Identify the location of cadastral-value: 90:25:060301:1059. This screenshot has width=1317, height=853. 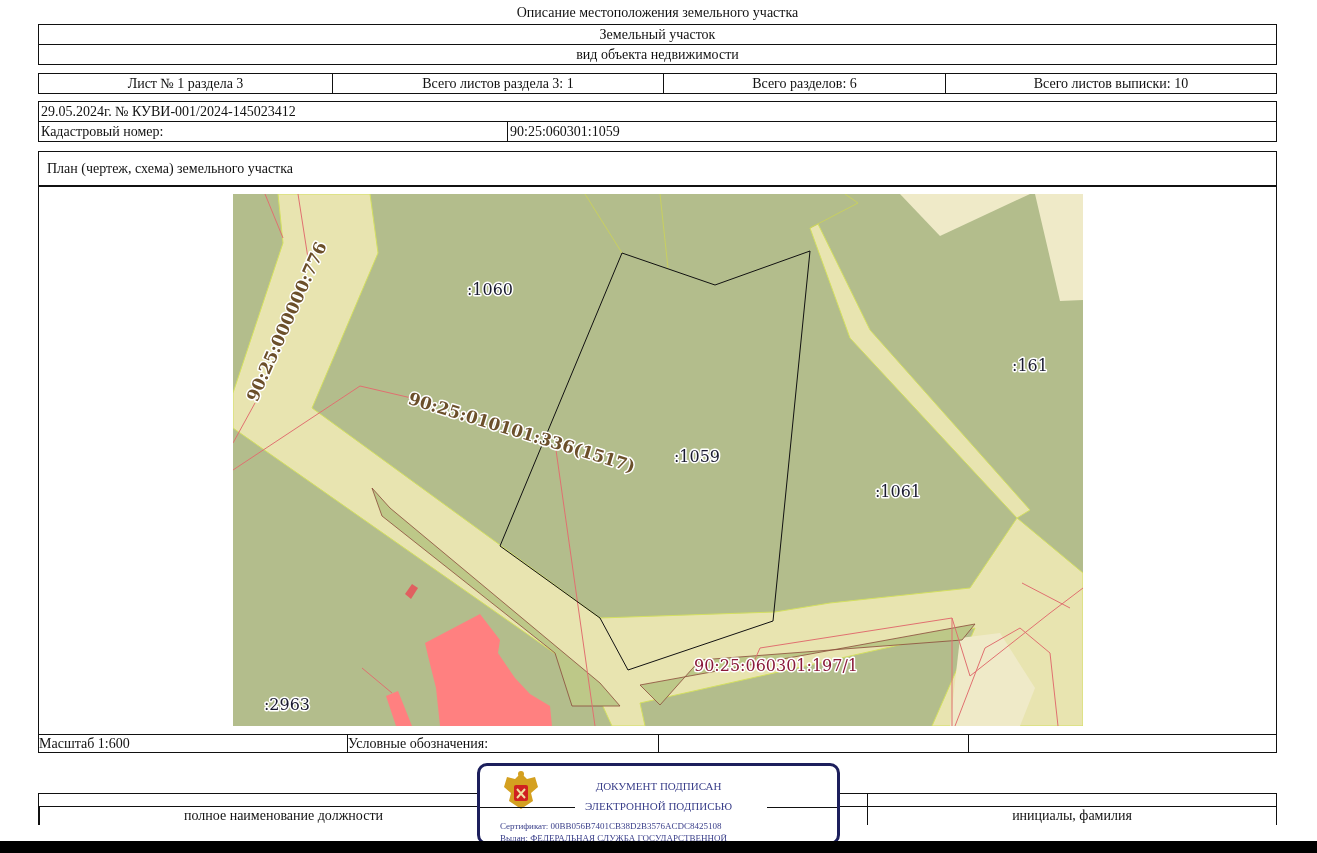
(891, 131).